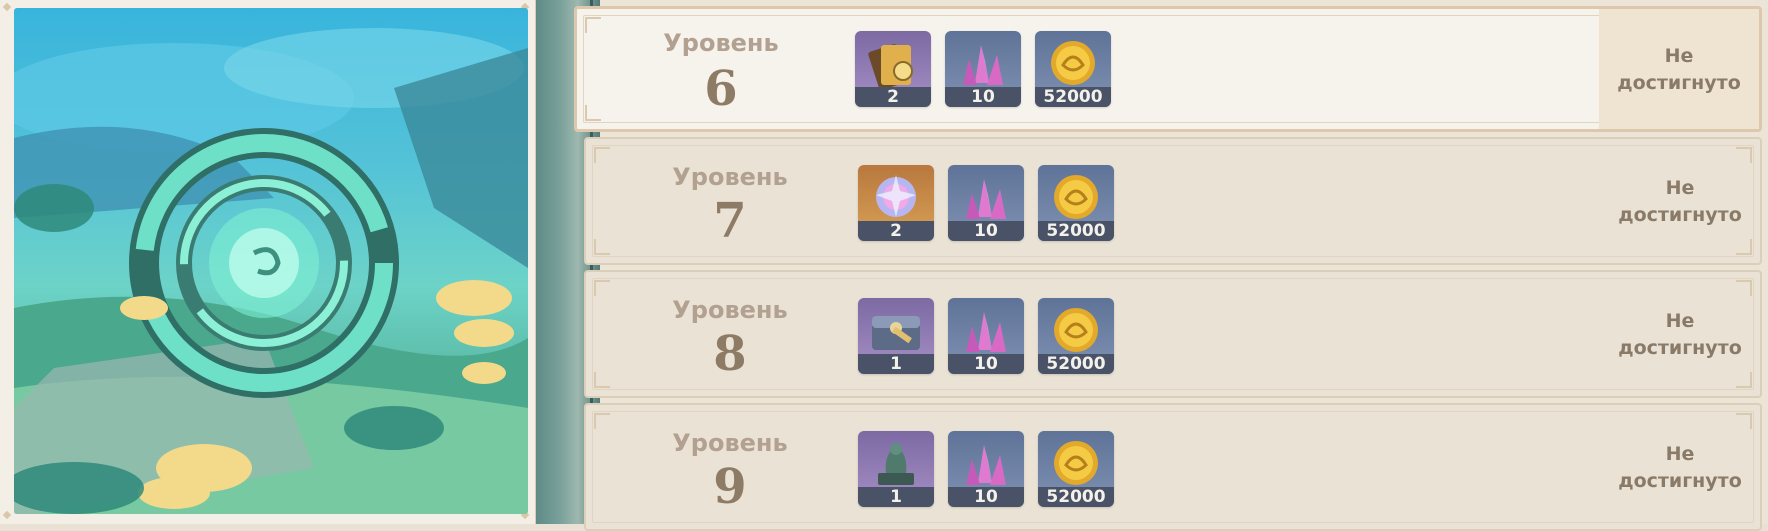 Image resolution: width=1768 pixels, height=531 pixels. Describe the element at coordinates (730, 221) in the screenshot. I see `level-number: 7` at that location.